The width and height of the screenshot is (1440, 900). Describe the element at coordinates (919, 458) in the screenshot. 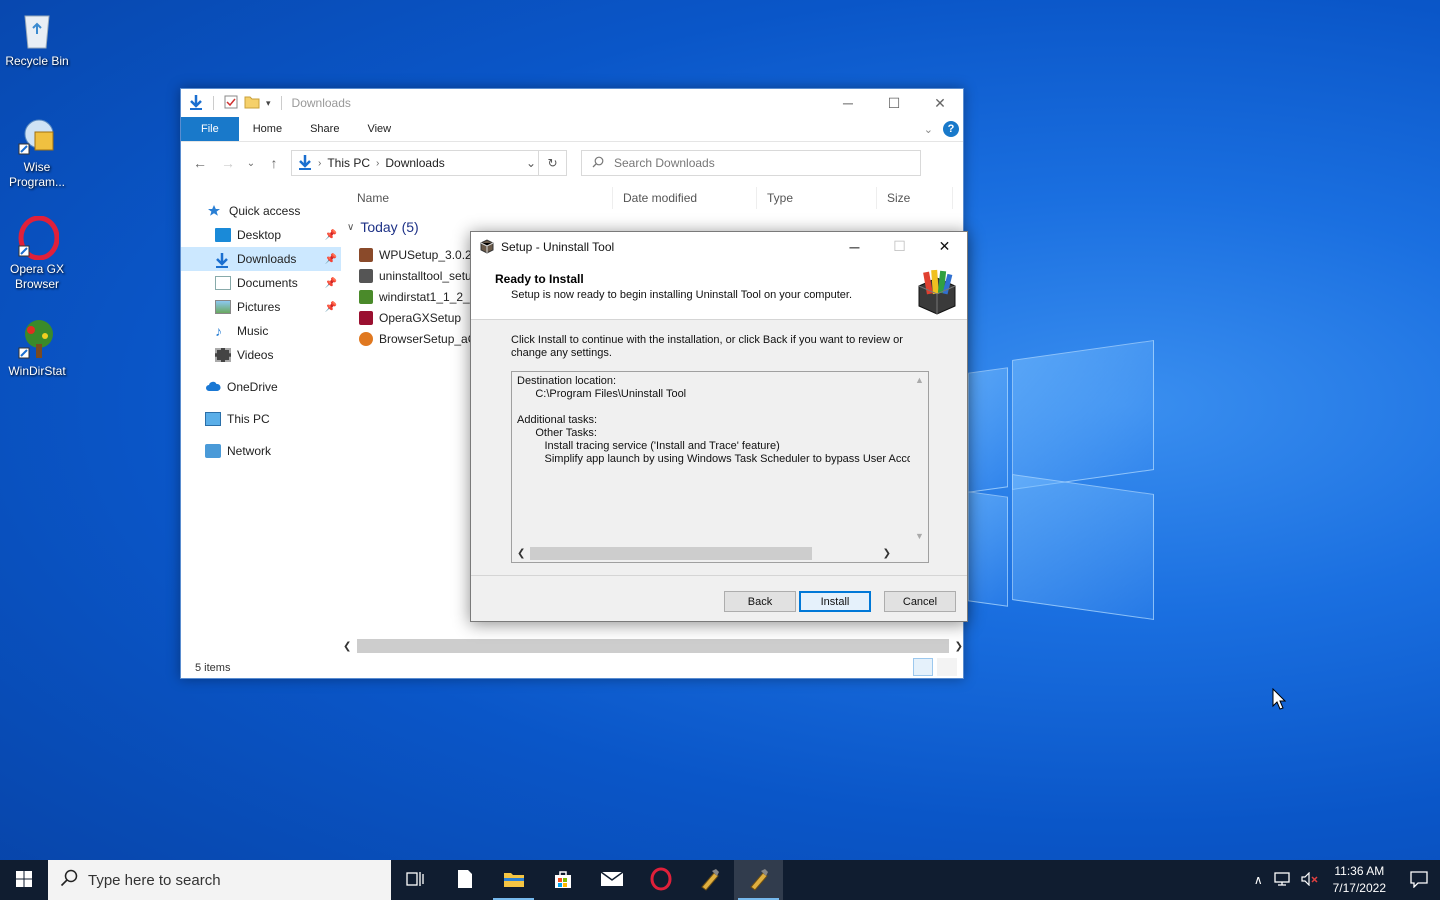

I see `memo-vertical-scrollbar: ▲ ▼` at that location.